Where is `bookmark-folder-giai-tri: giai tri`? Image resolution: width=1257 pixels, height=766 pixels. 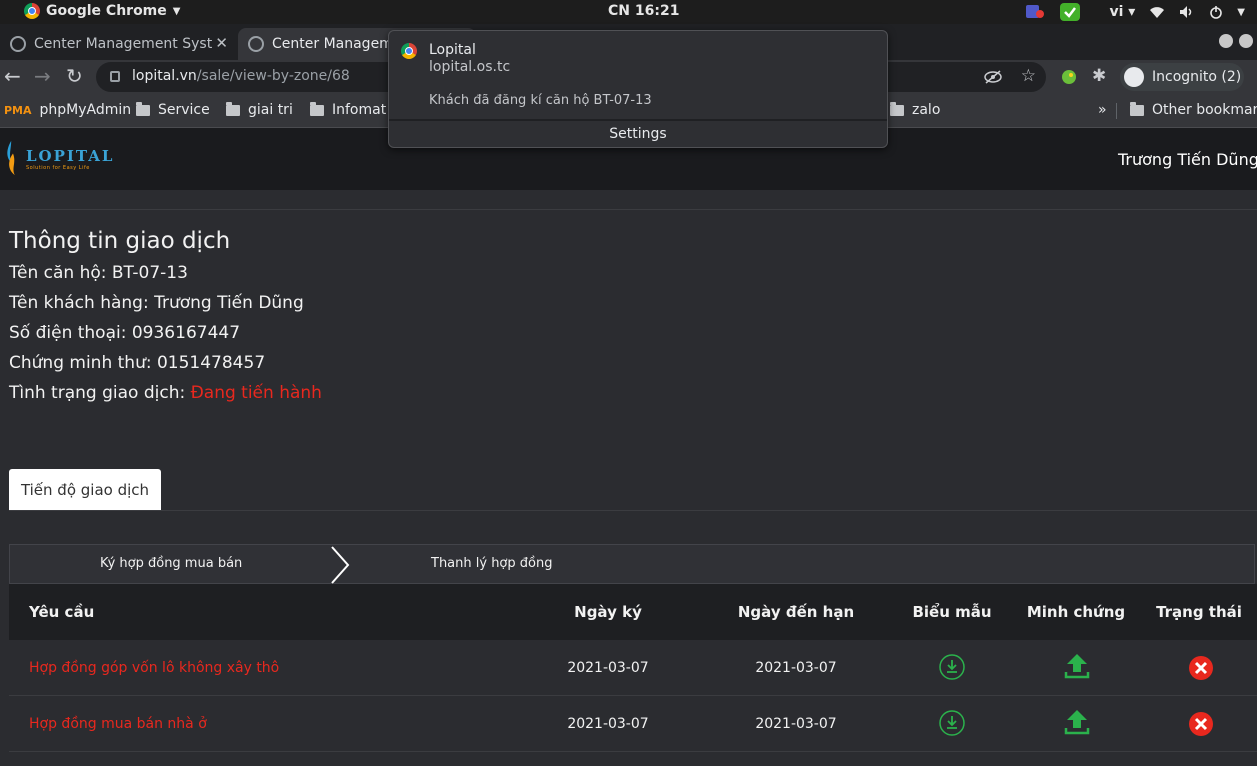 bookmark-folder-giai-tri: giai tri is located at coordinates (259, 109).